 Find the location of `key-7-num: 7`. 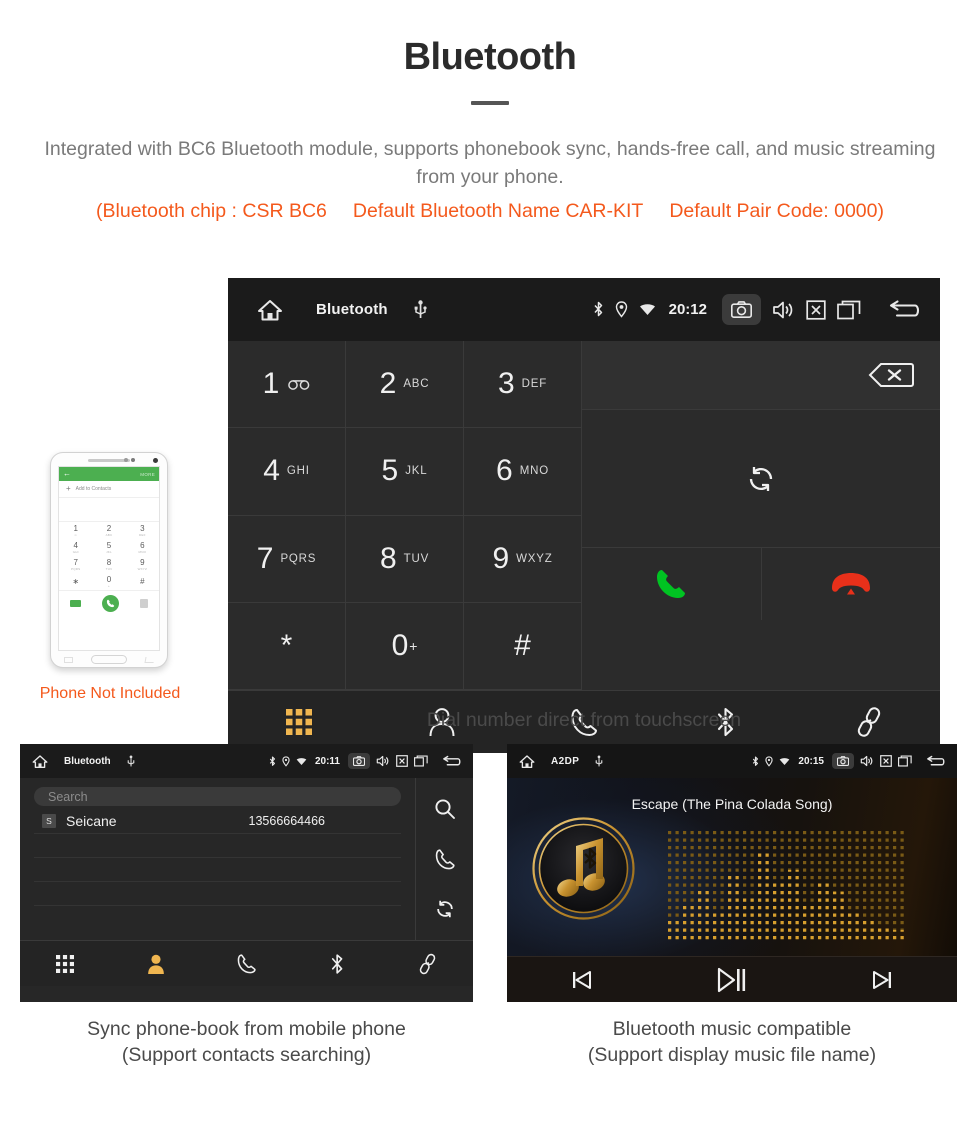

key-7-num: 7 is located at coordinates (265, 558).